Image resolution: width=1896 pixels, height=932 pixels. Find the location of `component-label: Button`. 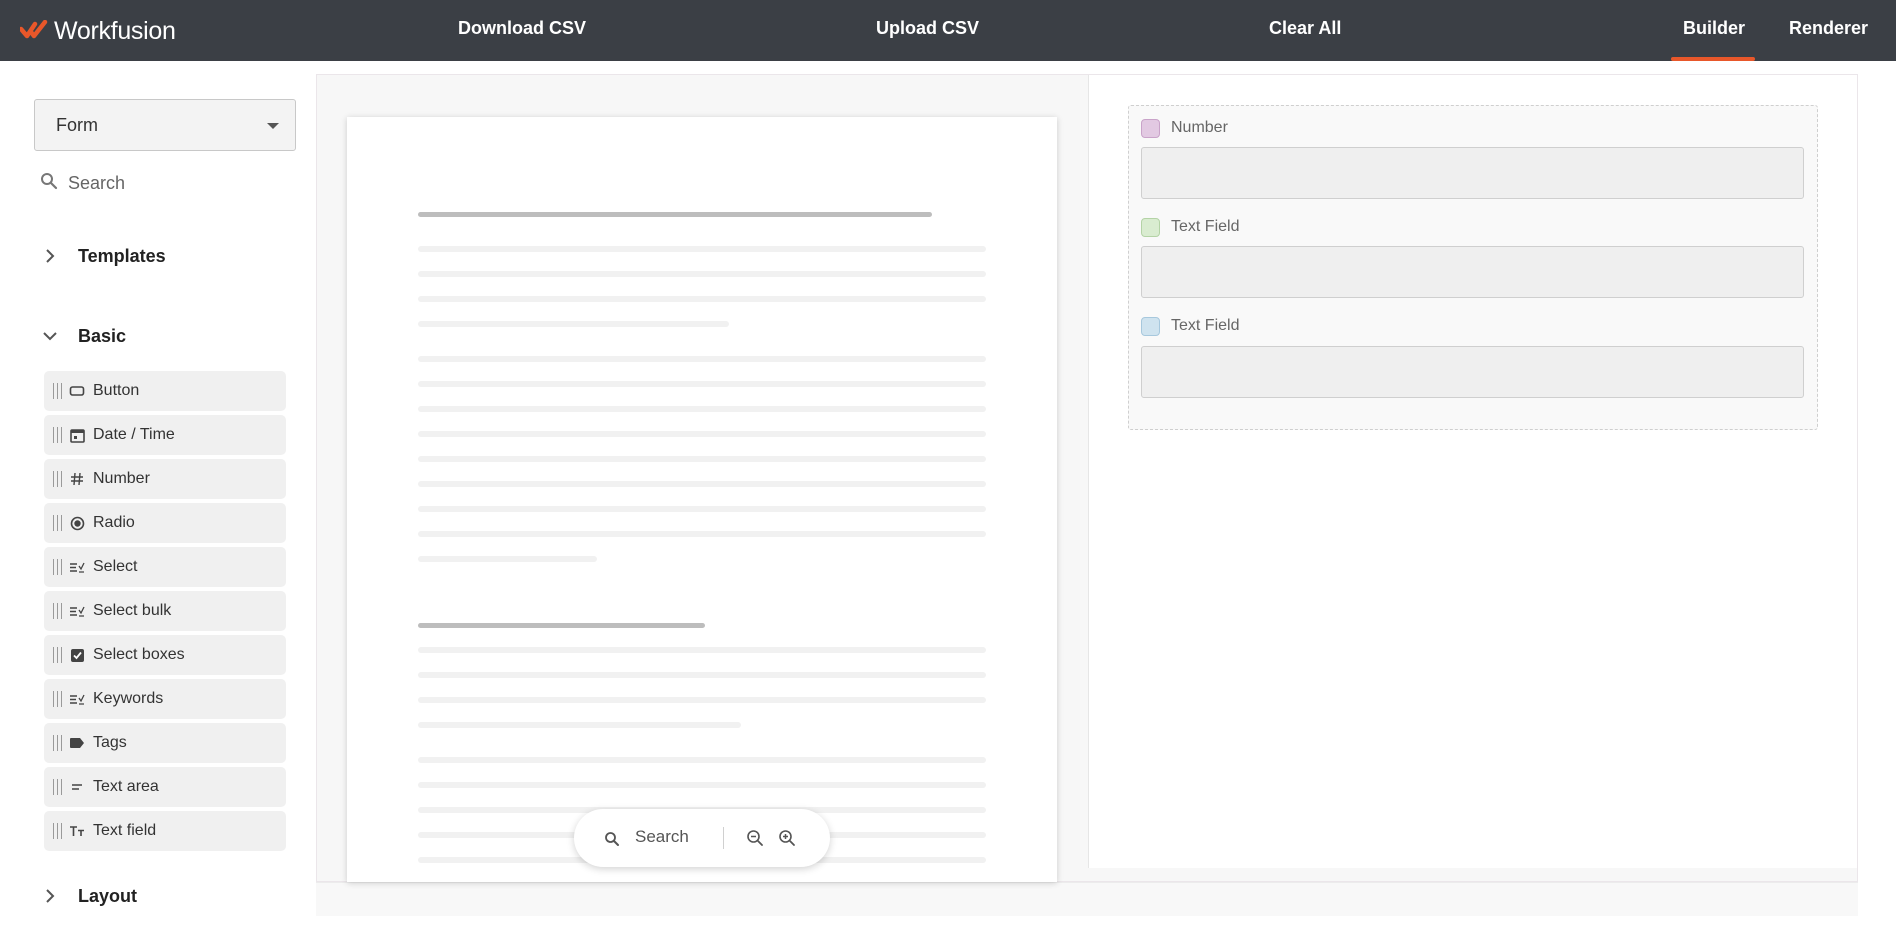

component-label: Button is located at coordinates (116, 390).